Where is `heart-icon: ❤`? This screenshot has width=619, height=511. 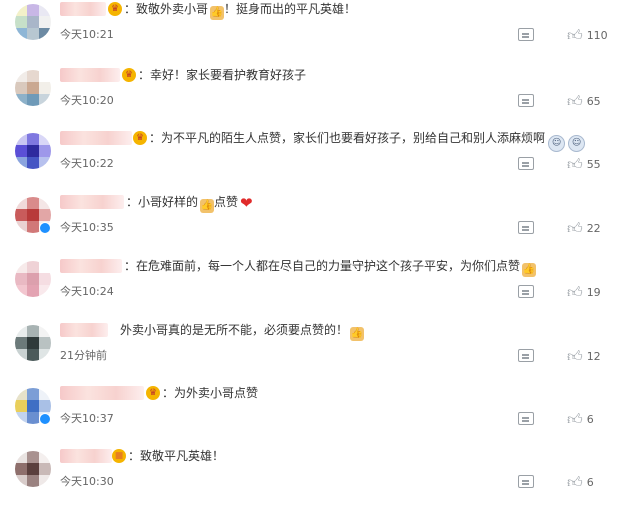 heart-icon: ❤ is located at coordinates (246, 203).